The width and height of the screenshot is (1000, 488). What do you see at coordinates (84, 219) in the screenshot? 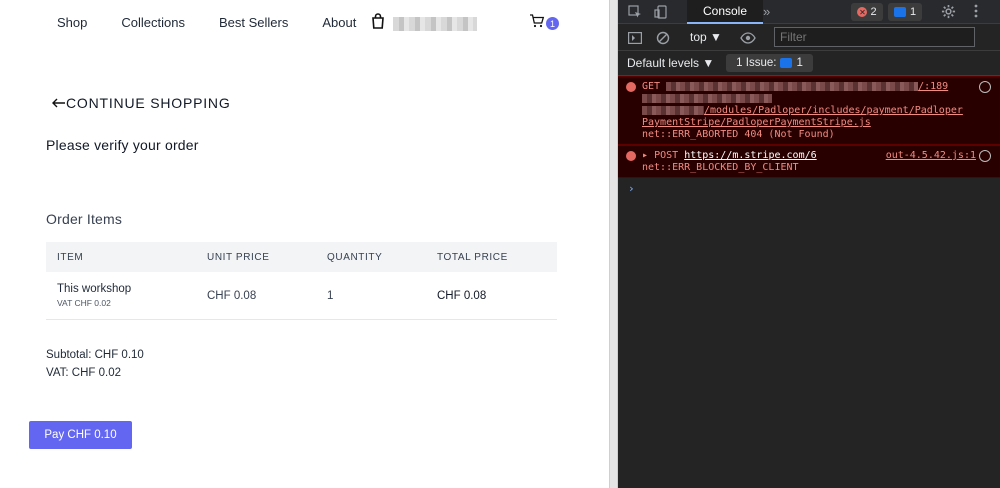
I see `order-items-heading: Order Items` at bounding box center [84, 219].